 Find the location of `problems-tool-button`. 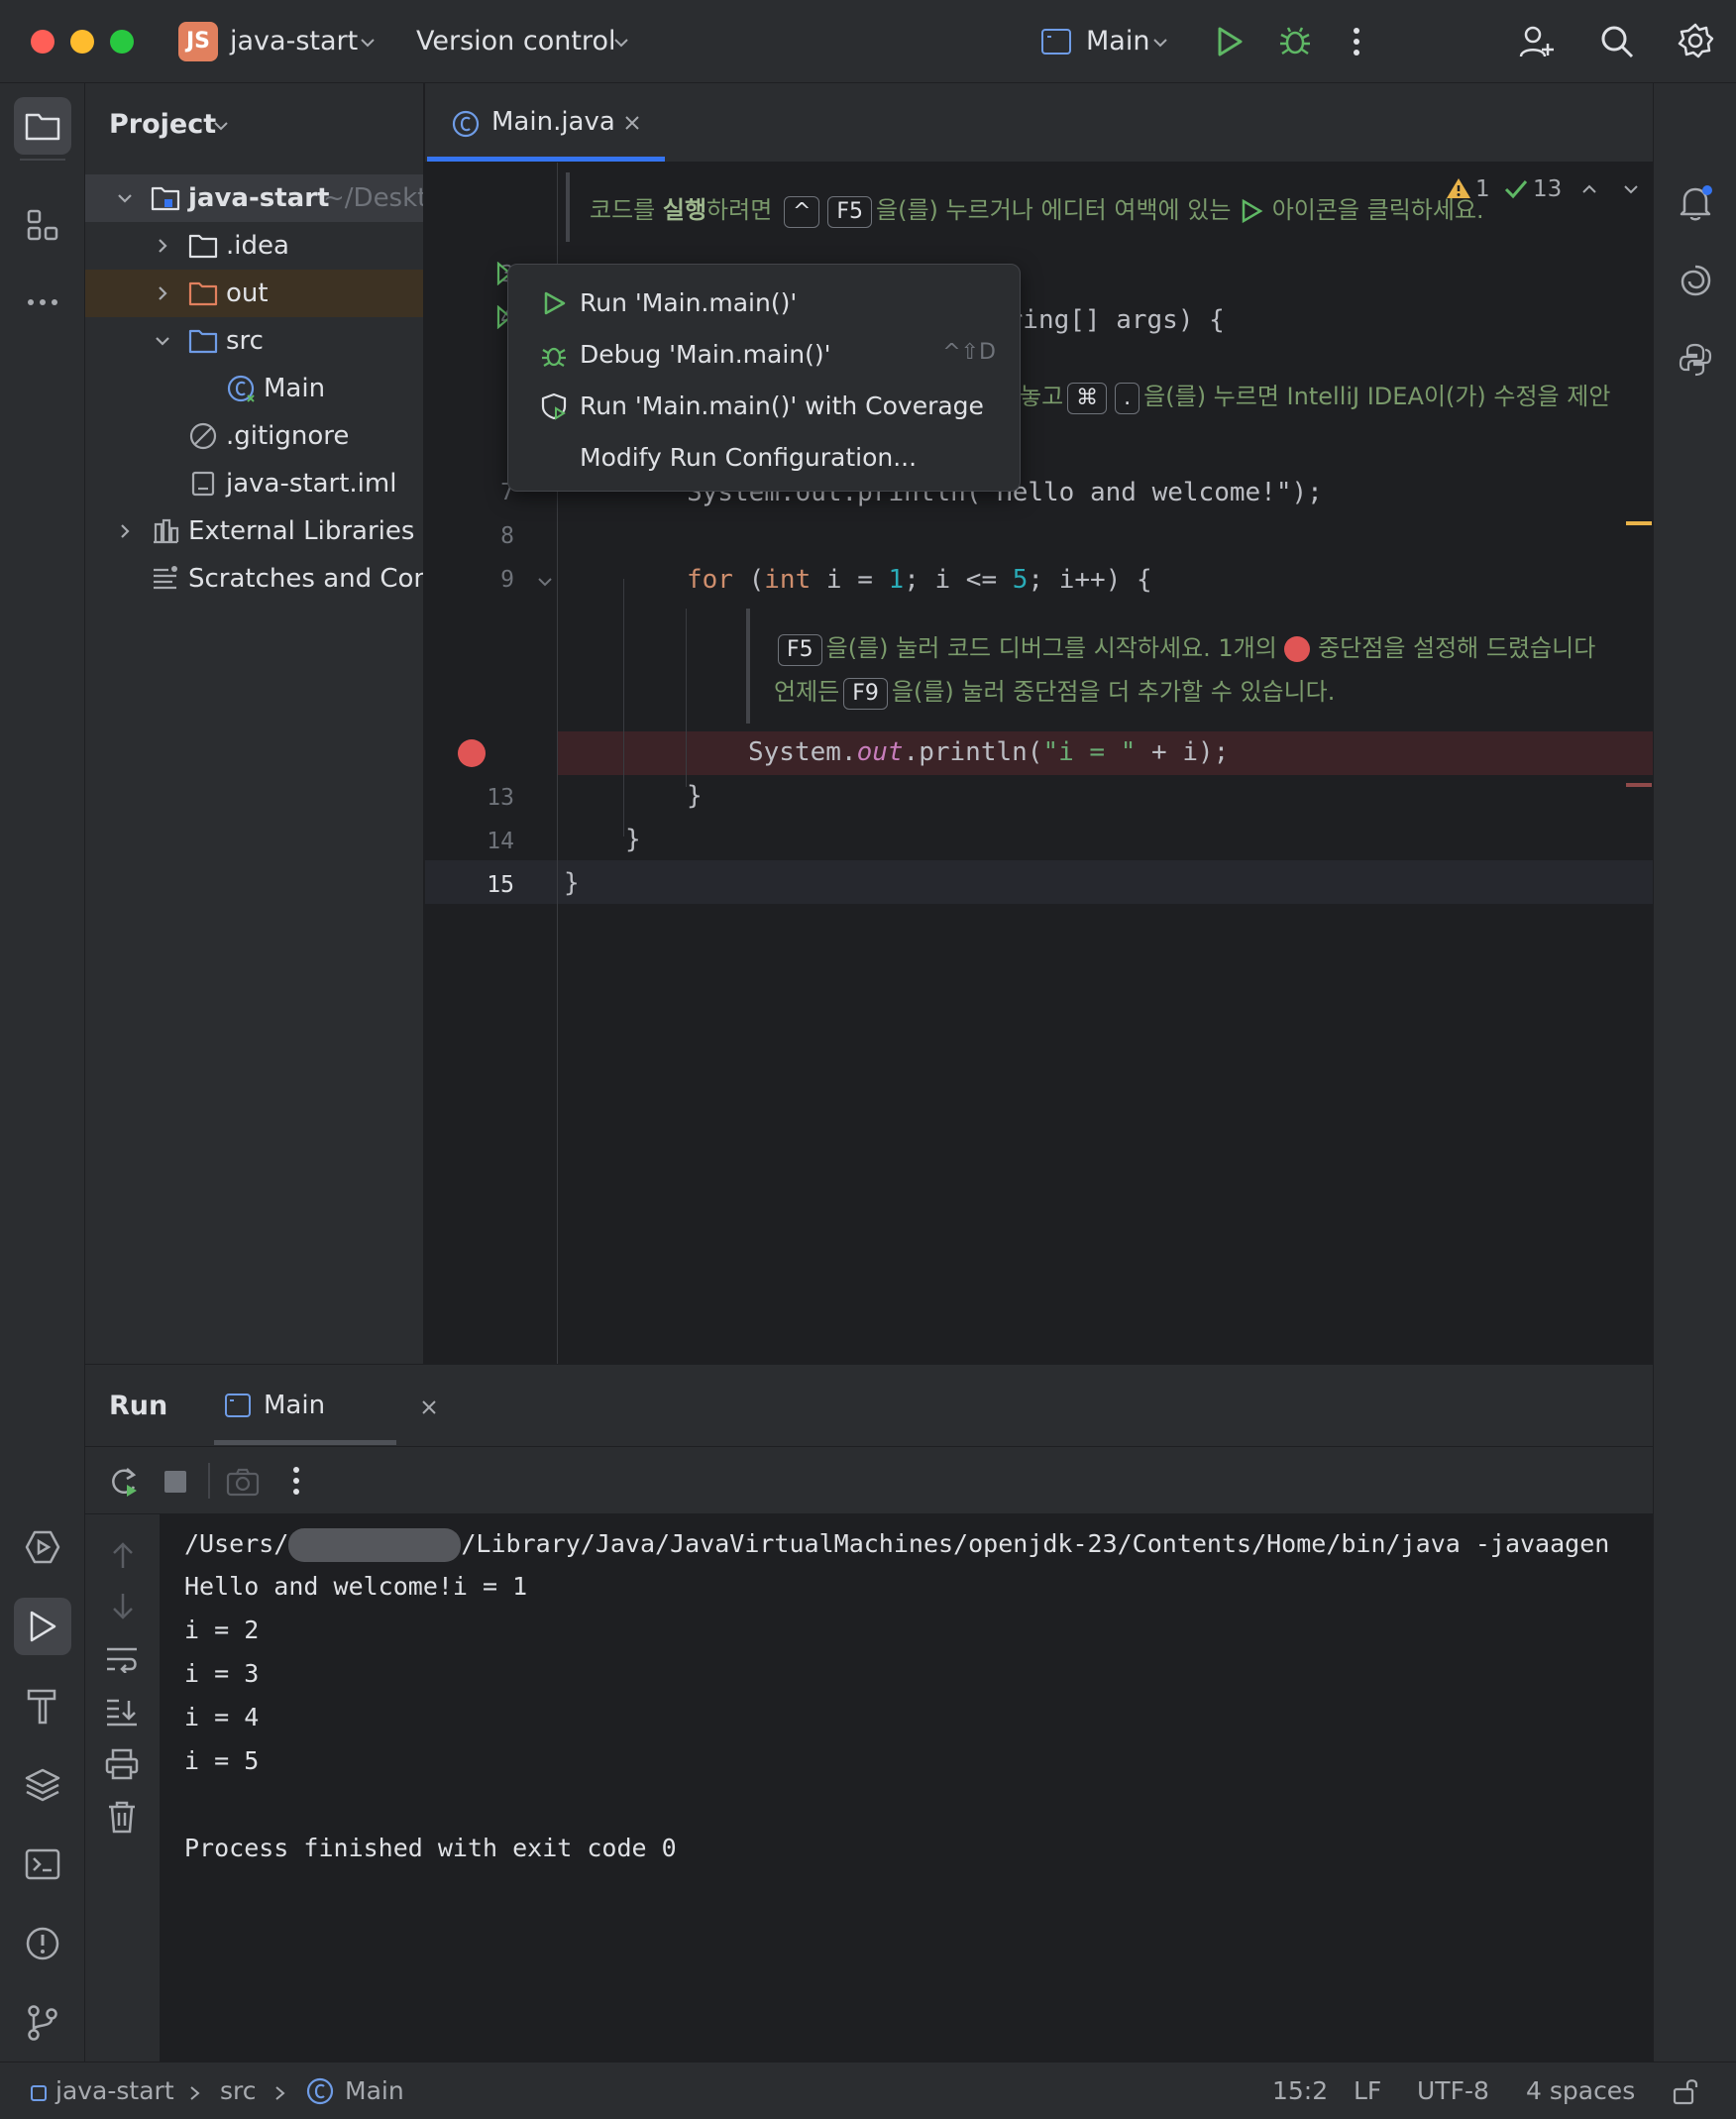

problems-tool-button is located at coordinates (42, 1943).